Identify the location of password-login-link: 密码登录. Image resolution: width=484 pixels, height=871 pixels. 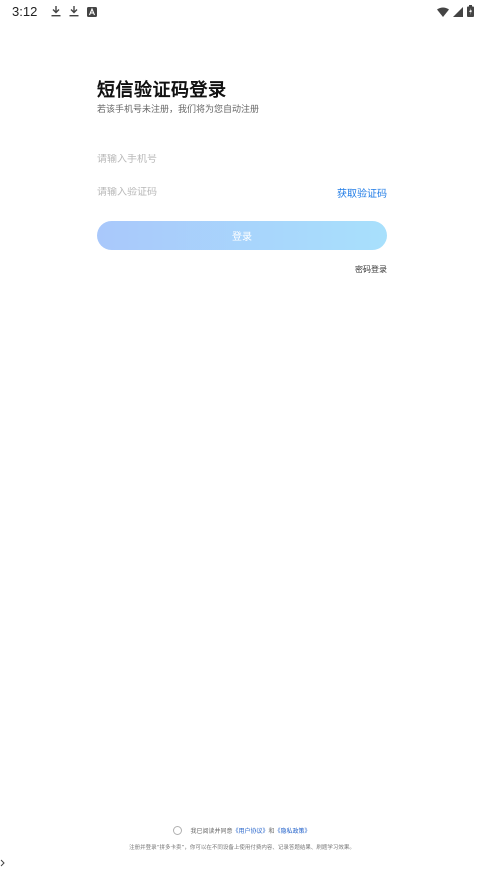
(371, 269).